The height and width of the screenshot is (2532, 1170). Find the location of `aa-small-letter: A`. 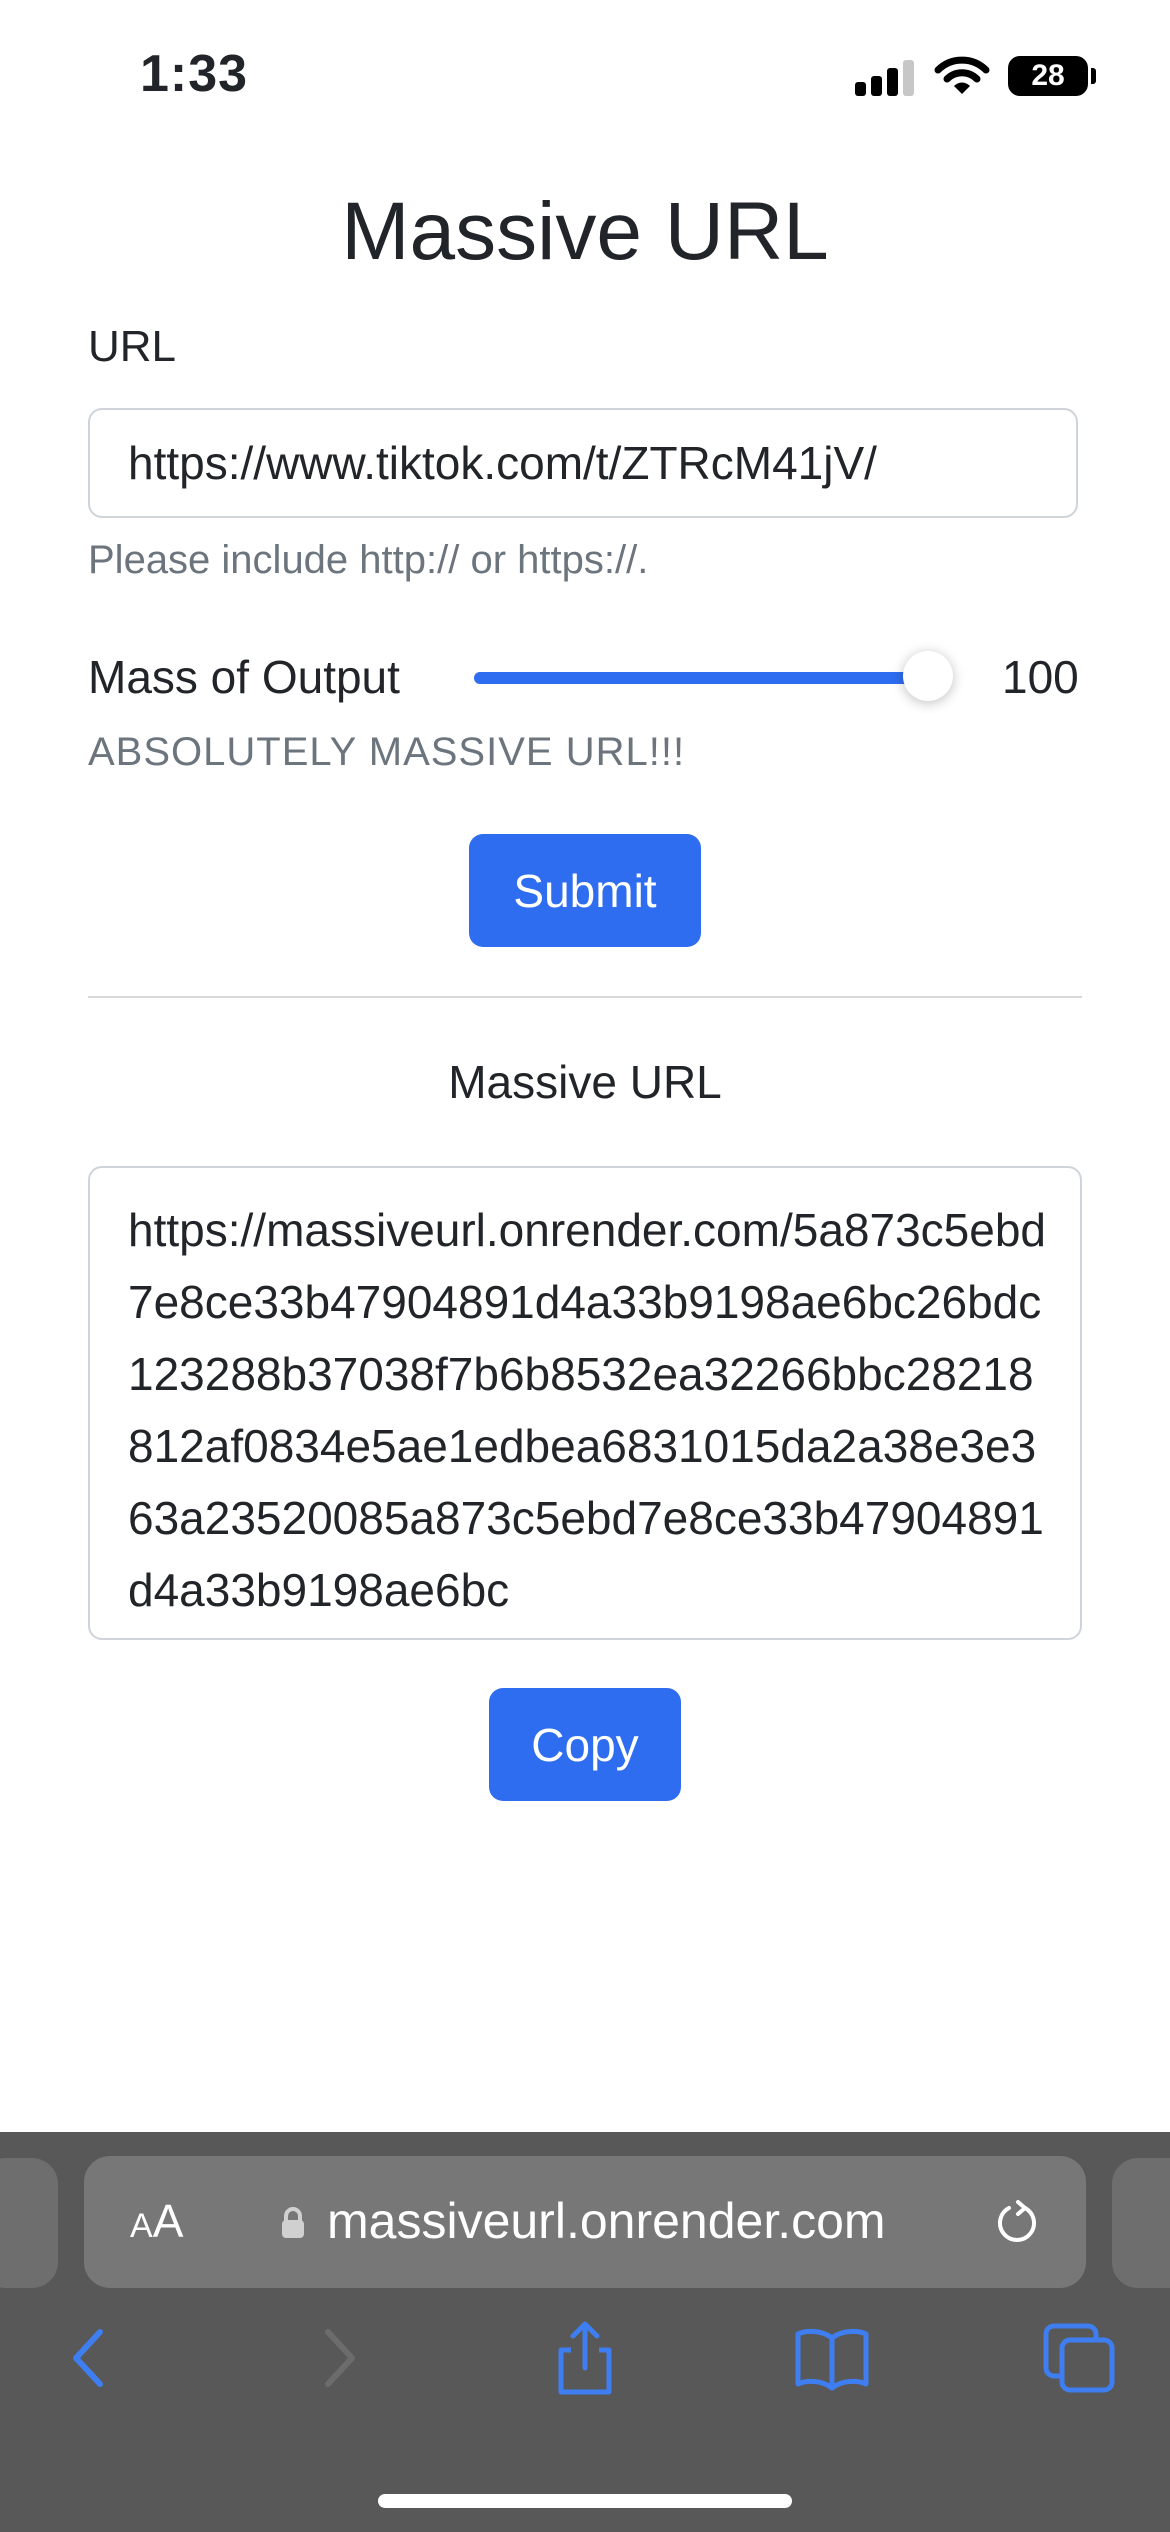

aa-small-letter: A is located at coordinates (141, 2226).